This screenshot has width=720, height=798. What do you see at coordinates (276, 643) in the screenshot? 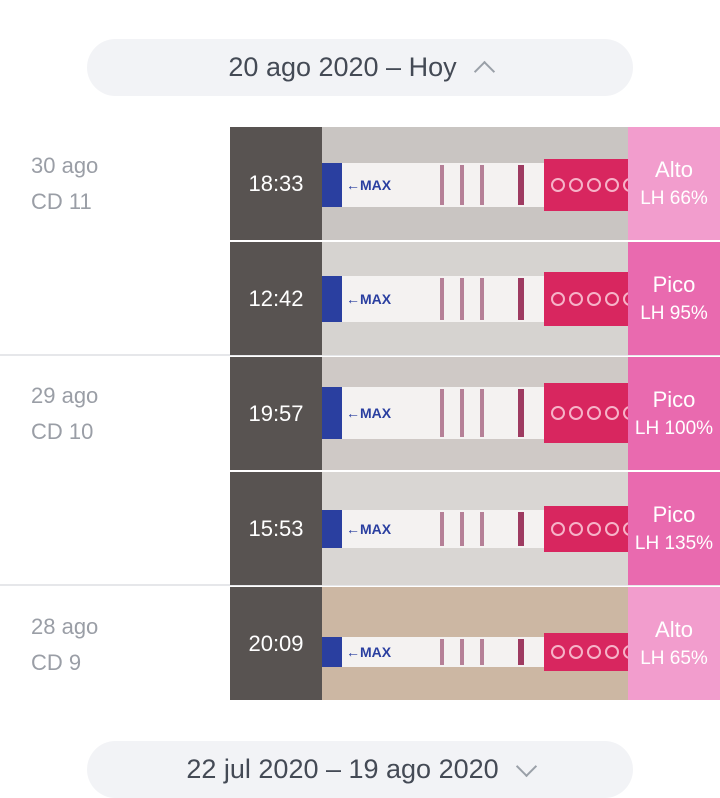
I see `test-time: 20:09` at bounding box center [276, 643].